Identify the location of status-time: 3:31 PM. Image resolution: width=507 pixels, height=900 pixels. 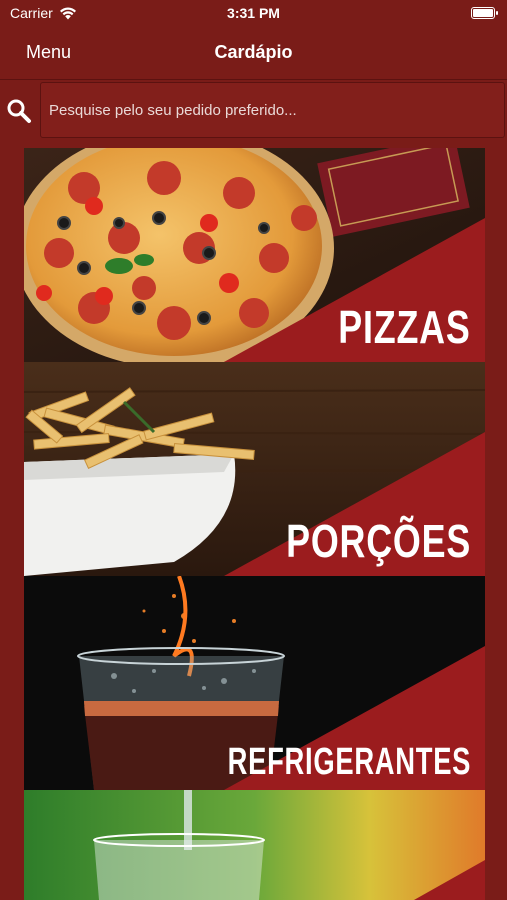
(253, 13).